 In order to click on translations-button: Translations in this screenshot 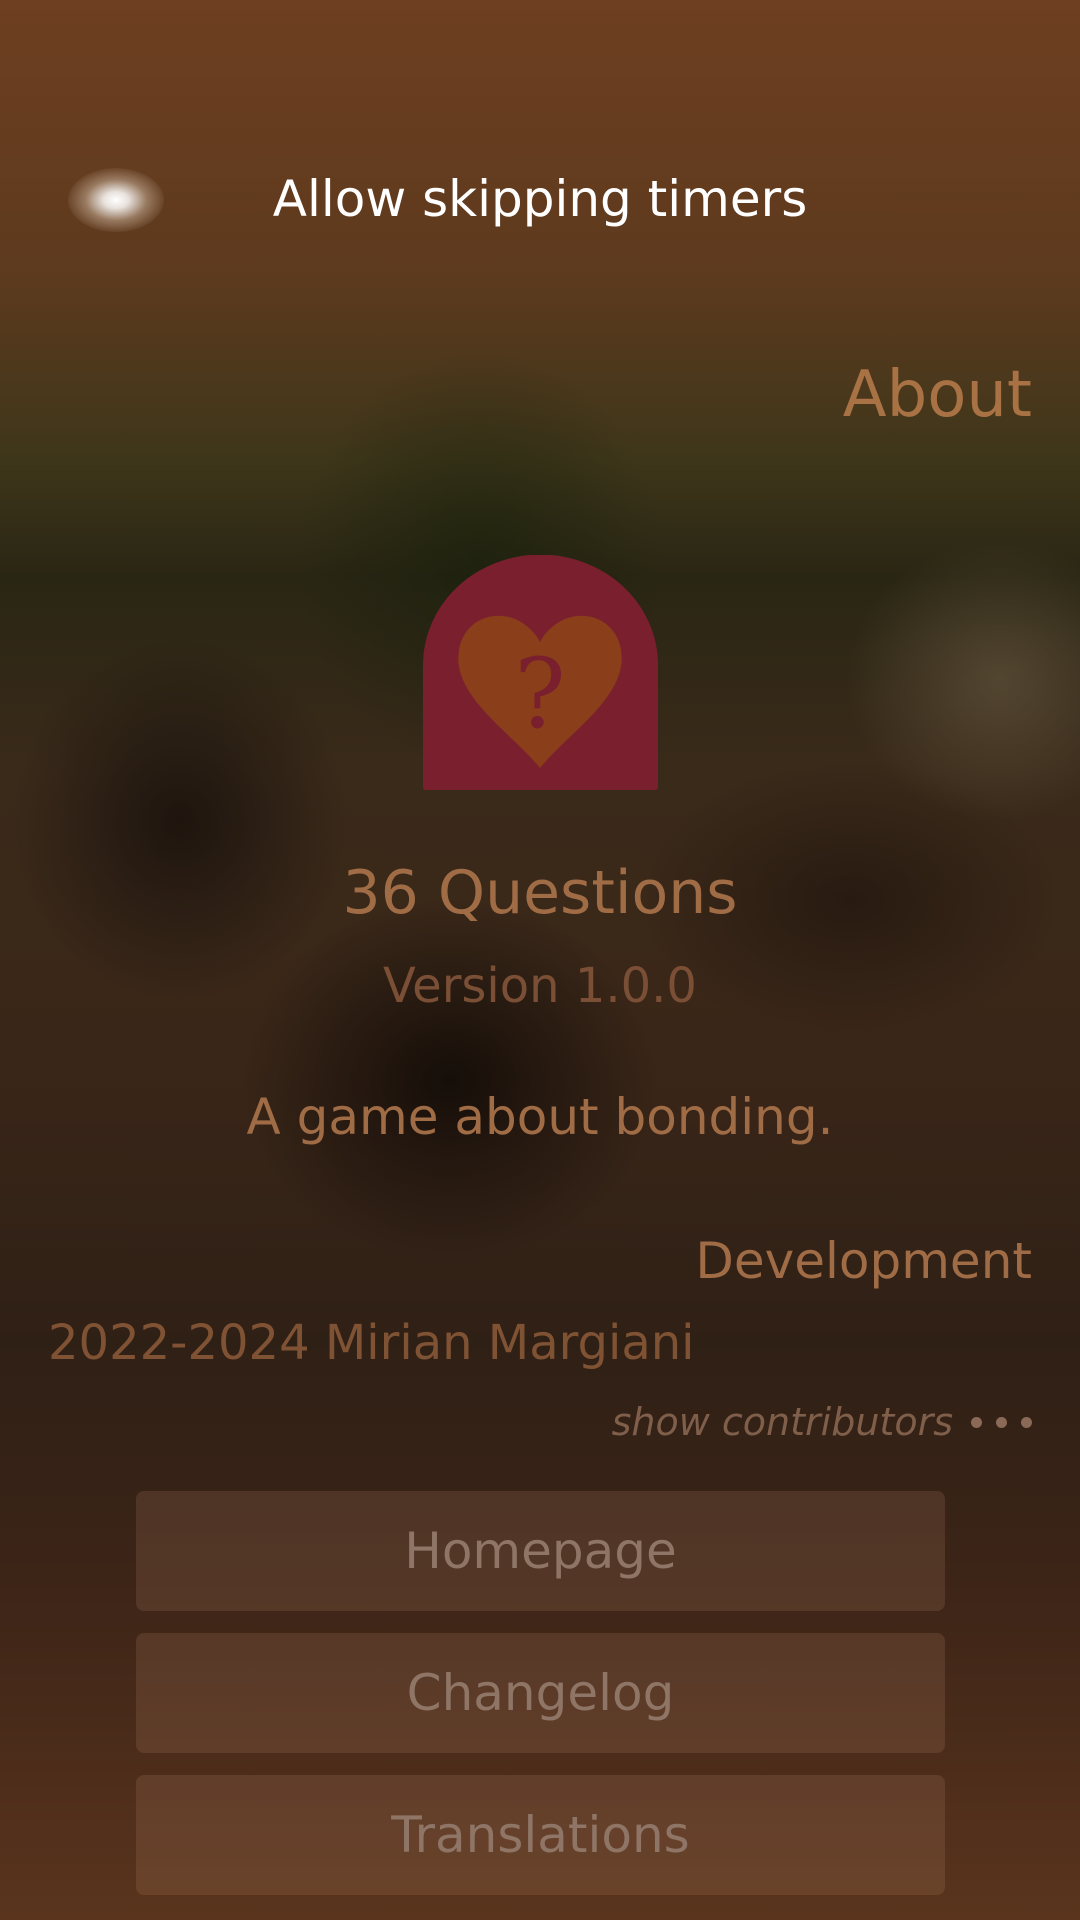, I will do `click(540, 1835)`.